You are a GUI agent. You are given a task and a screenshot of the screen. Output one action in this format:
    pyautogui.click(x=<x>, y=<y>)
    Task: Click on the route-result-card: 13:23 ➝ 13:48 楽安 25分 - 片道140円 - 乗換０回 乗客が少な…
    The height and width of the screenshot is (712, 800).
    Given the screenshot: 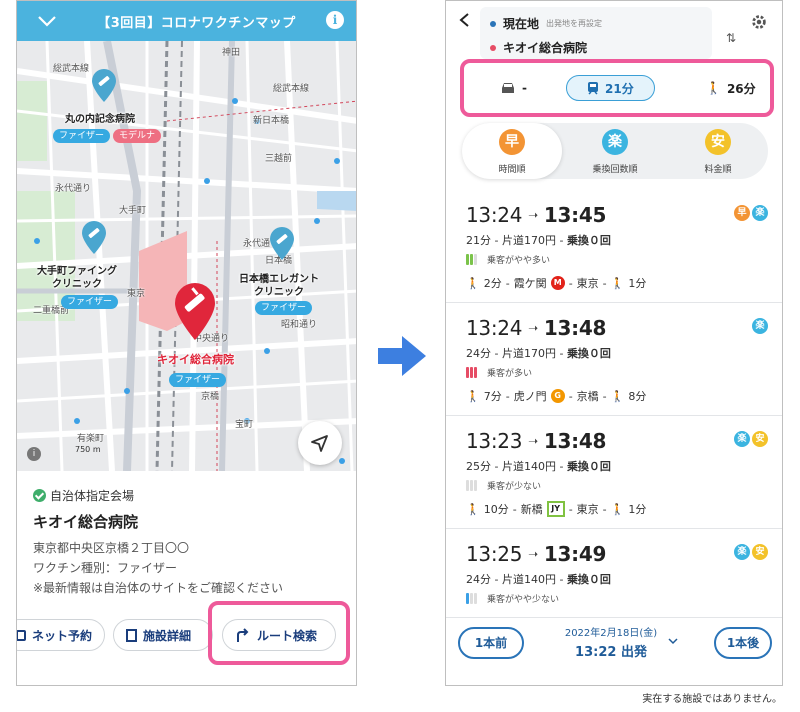 What is the action you would take?
    pyautogui.click(x=614, y=473)
    